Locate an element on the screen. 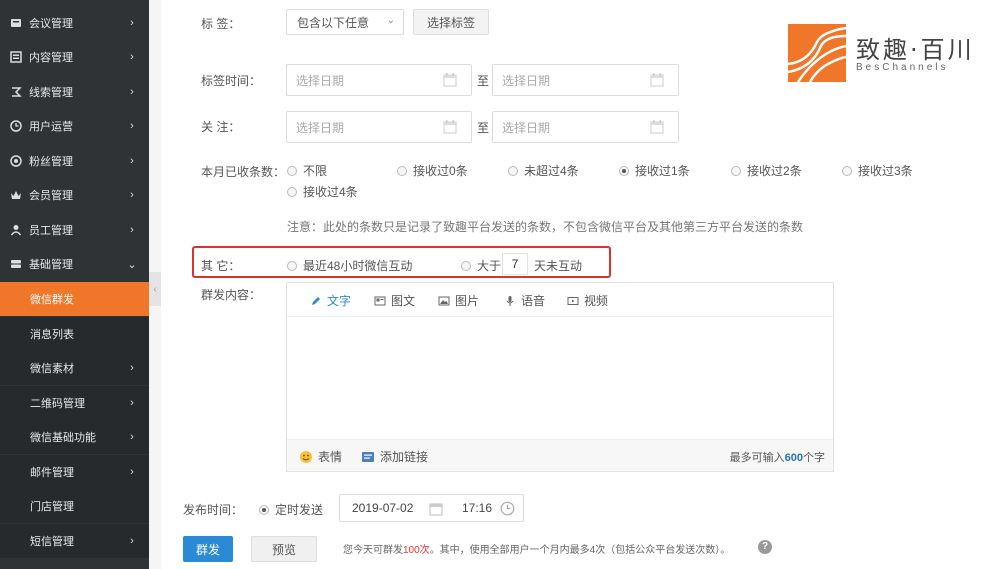  sidebar-item-base: 基础管理 ⌄ is located at coordinates (74, 264).